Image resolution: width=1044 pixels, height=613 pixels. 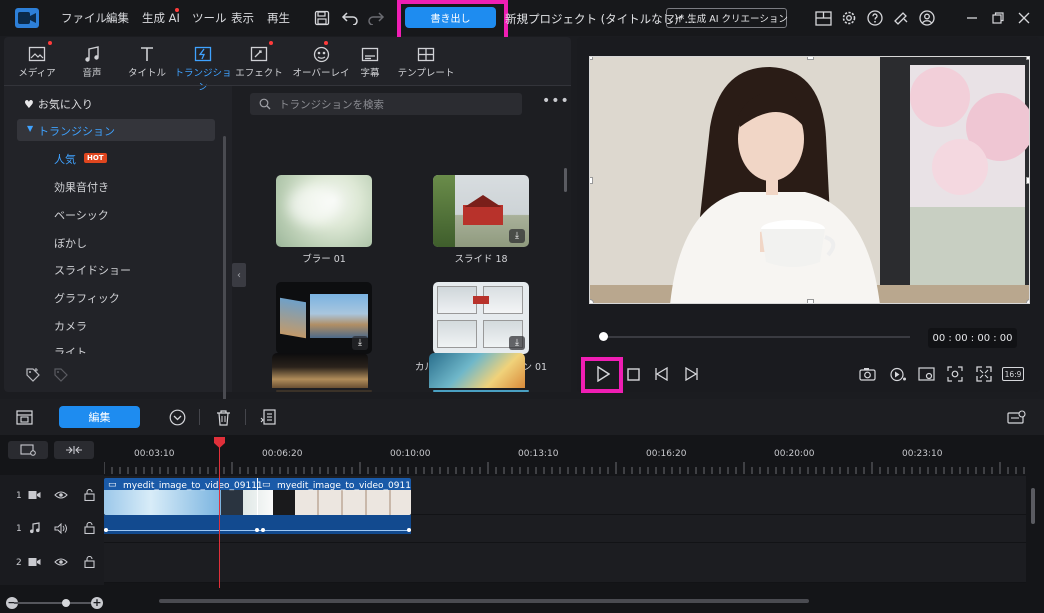 What do you see at coordinates (177, 417) in the screenshot?
I see `dropdown-circle-icon` at bounding box center [177, 417].